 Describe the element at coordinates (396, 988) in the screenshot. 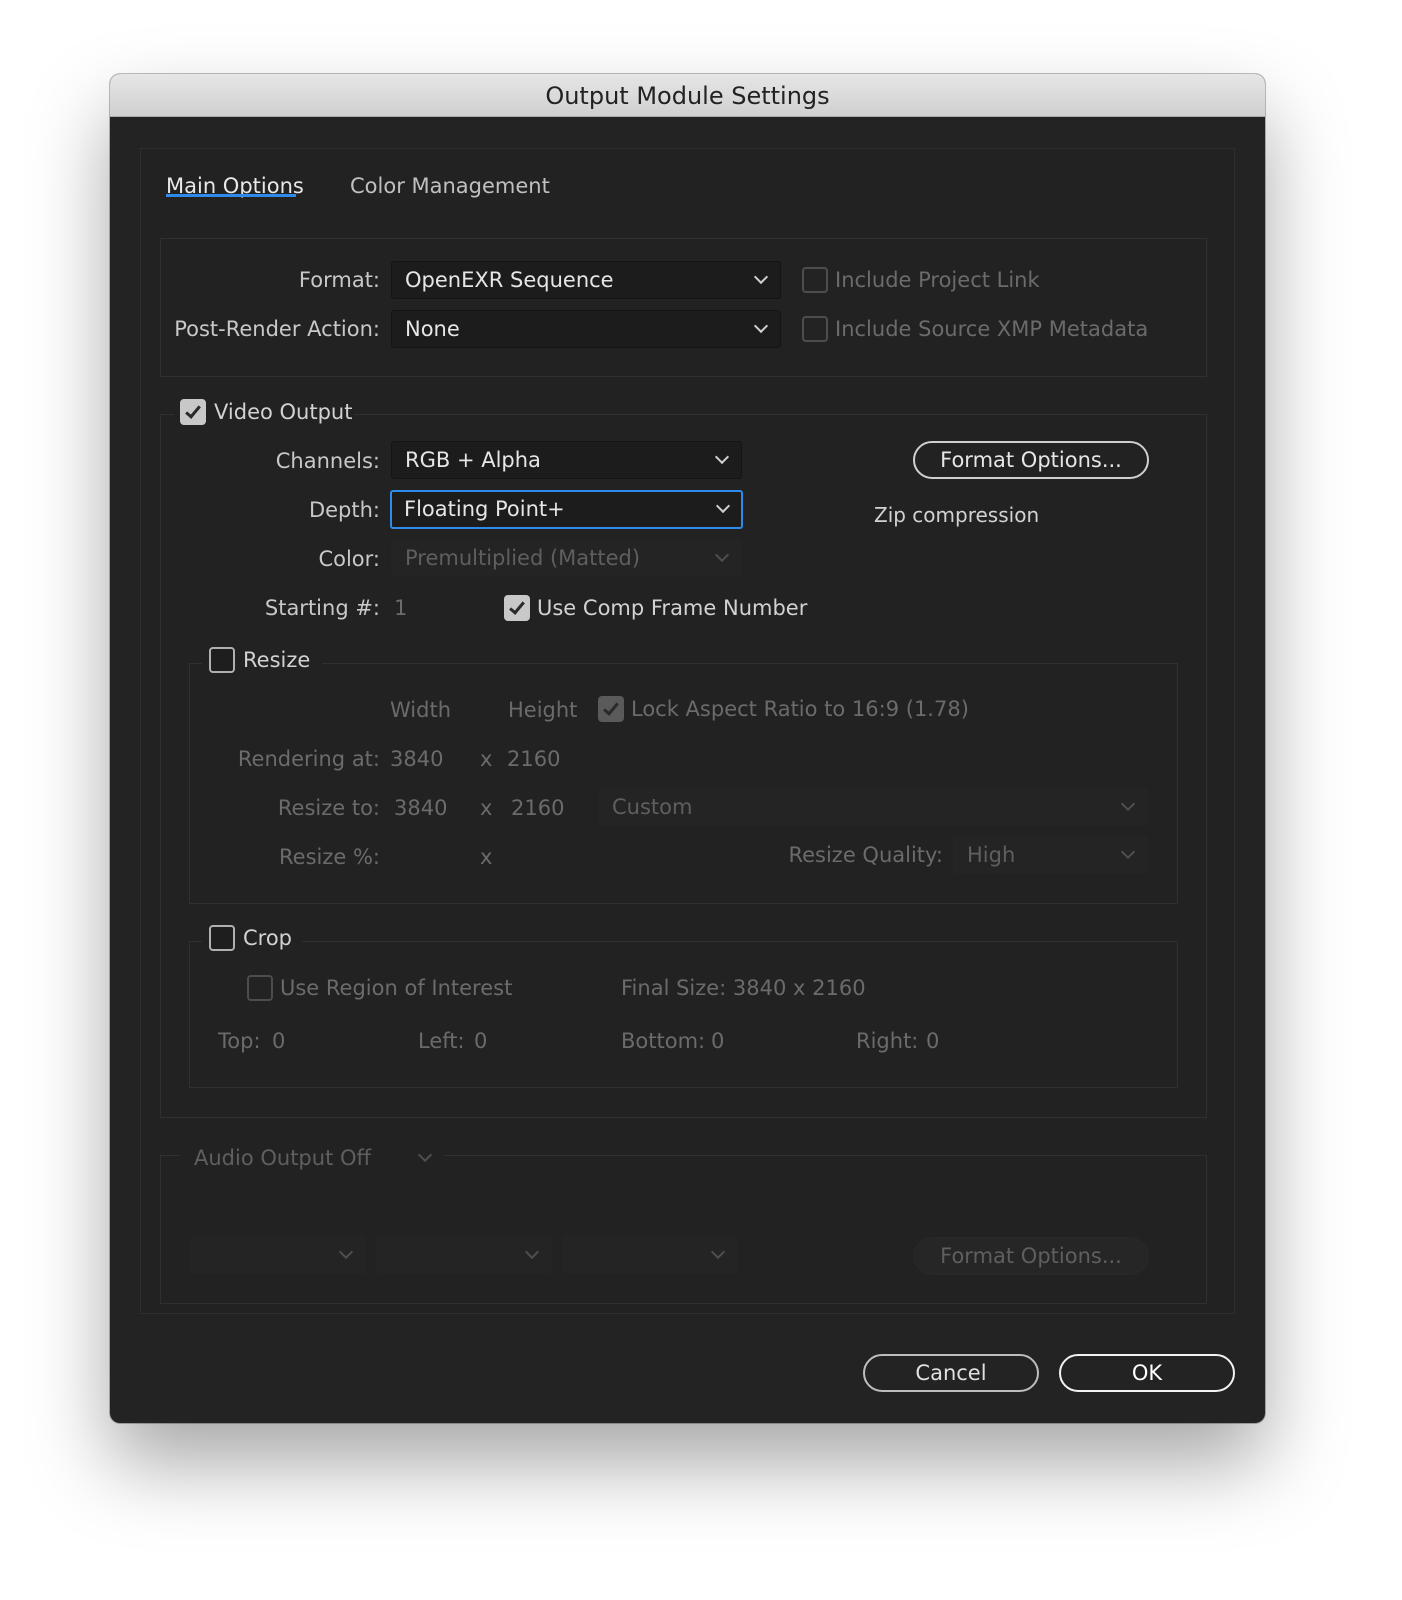

I see `use-roi-label: Use Region of Interest` at that location.